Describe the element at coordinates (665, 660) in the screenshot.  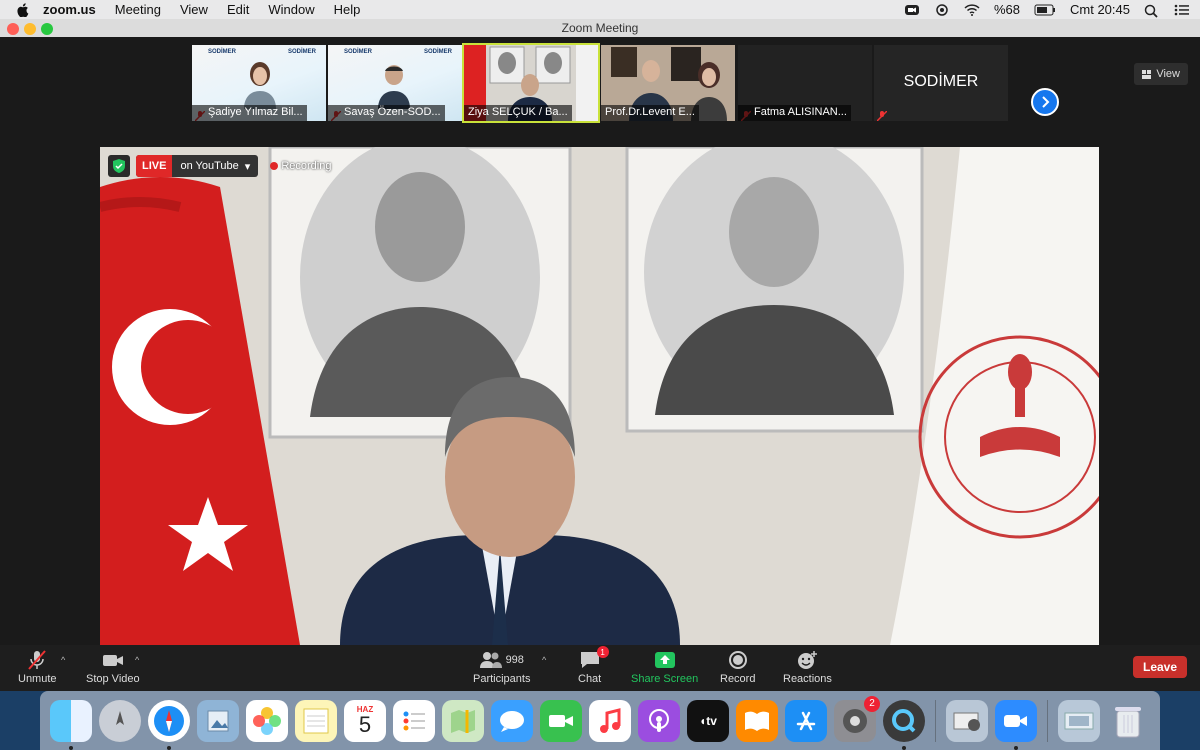
I see `share-screen-icon` at that location.